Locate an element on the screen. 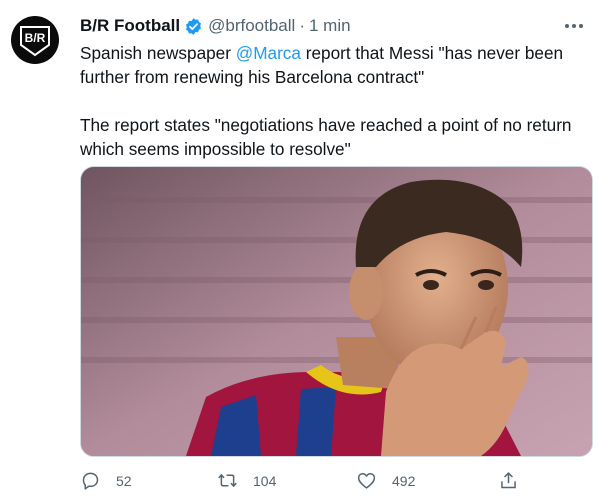  avatar-logo-text: B/R is located at coordinates (35, 38).